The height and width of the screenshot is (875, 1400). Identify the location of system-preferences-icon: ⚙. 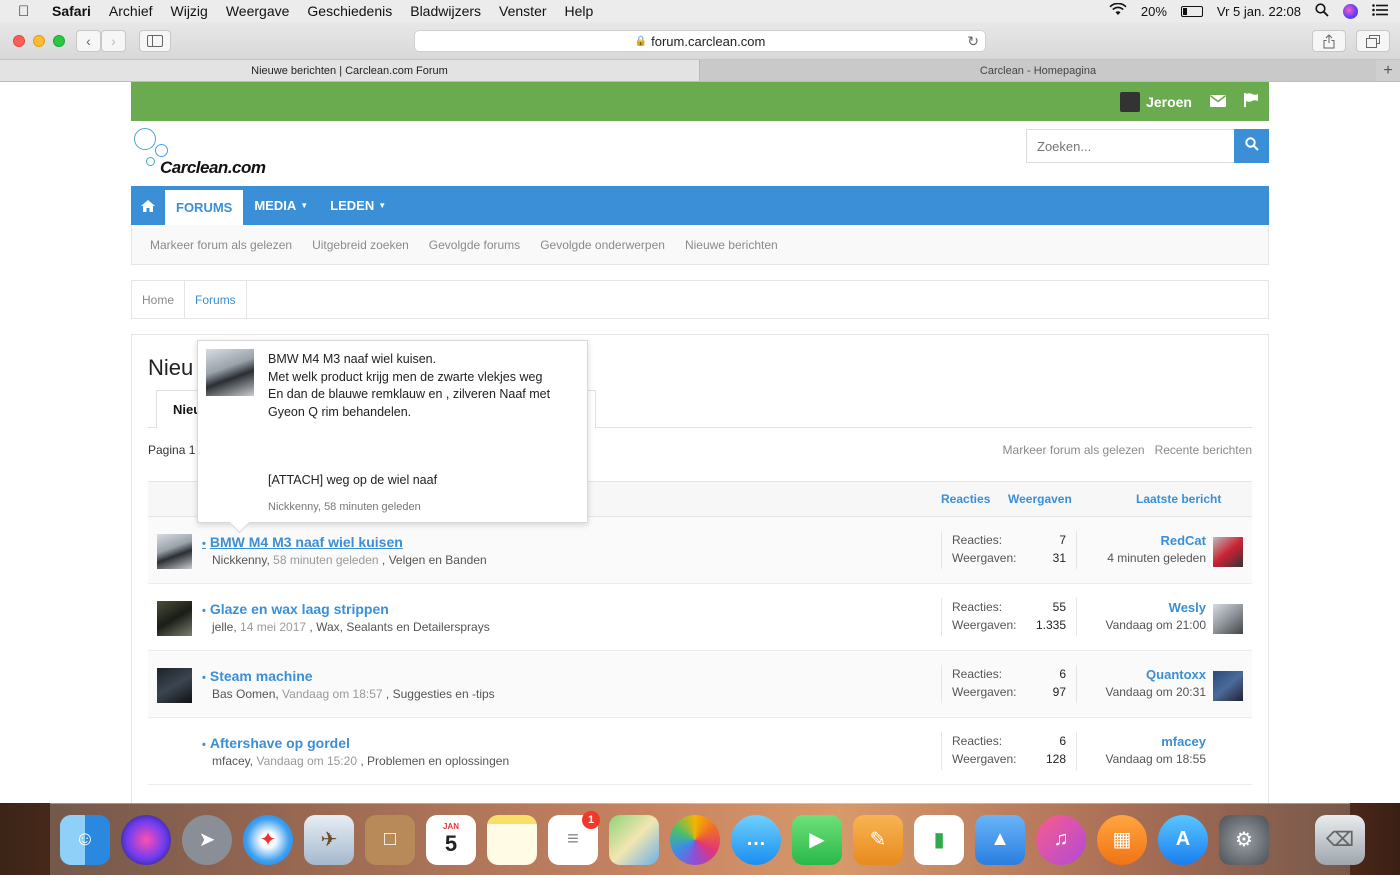
(1244, 839).